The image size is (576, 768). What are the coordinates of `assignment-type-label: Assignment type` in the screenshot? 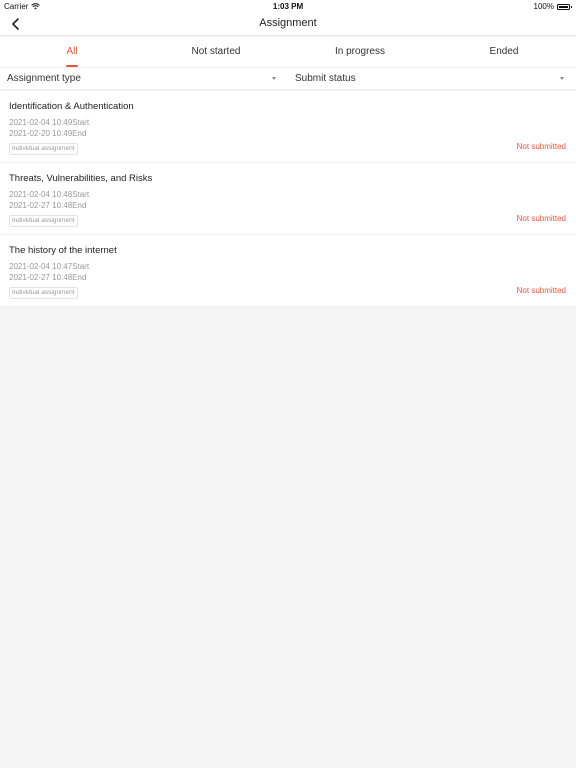 It's located at (44, 78).